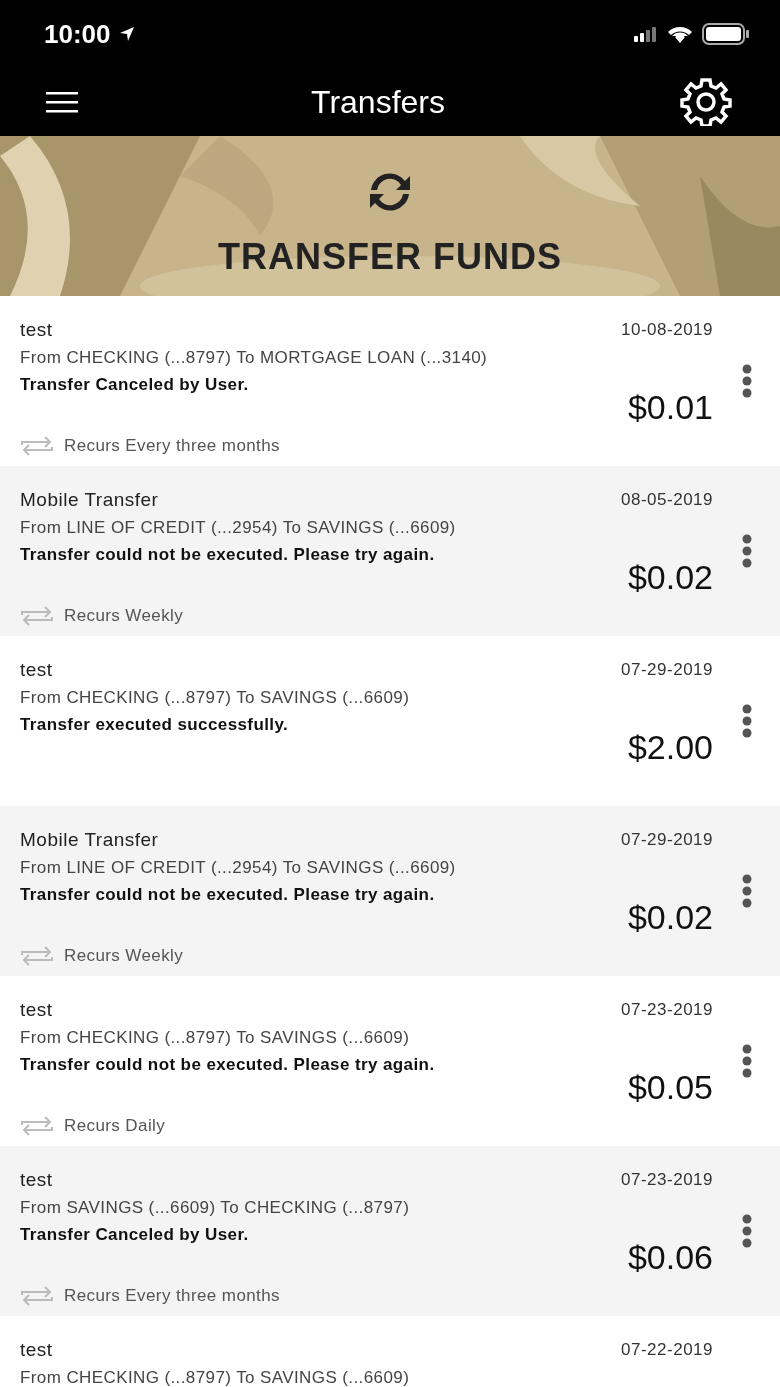  What do you see at coordinates (126, 34) in the screenshot?
I see `location-arrow-icon` at bounding box center [126, 34].